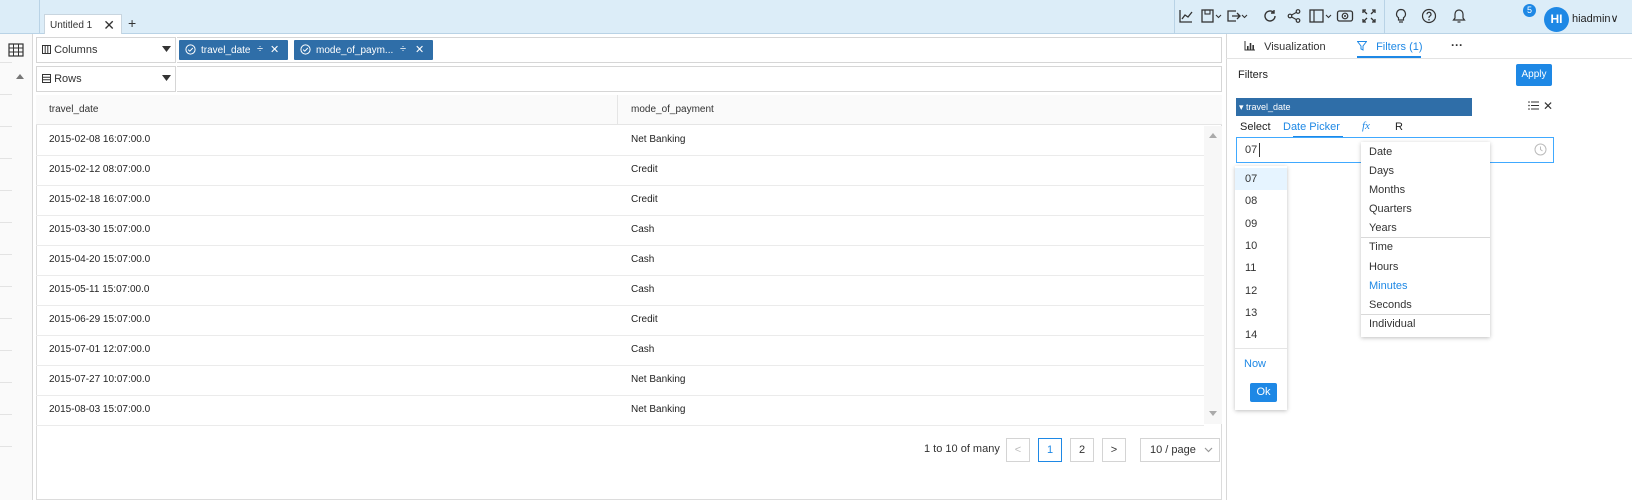 The height and width of the screenshot is (500, 1632). I want to click on export-icon, so click(1237, 18).